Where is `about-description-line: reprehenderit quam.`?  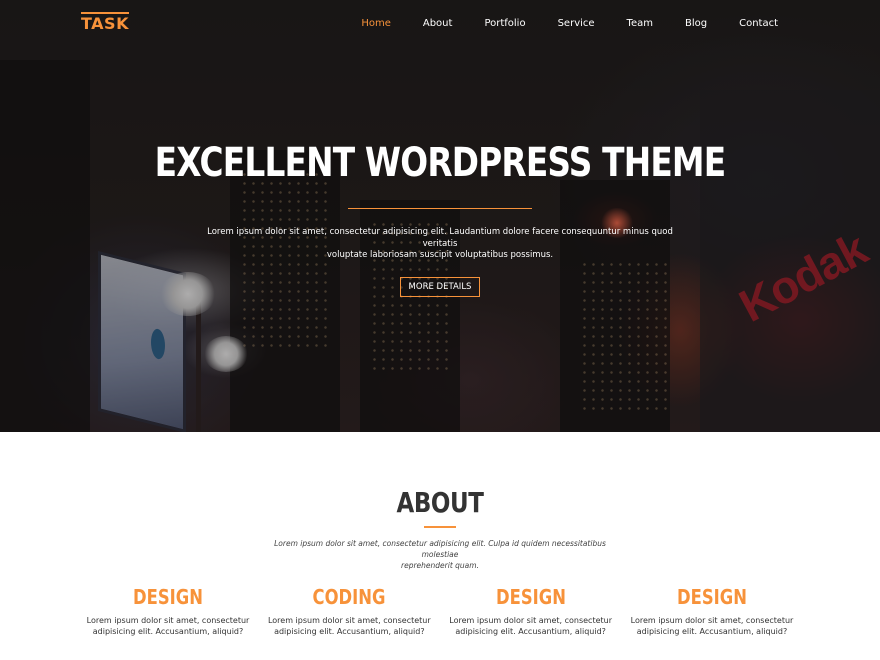 about-description-line: reprehenderit quam. is located at coordinates (440, 565).